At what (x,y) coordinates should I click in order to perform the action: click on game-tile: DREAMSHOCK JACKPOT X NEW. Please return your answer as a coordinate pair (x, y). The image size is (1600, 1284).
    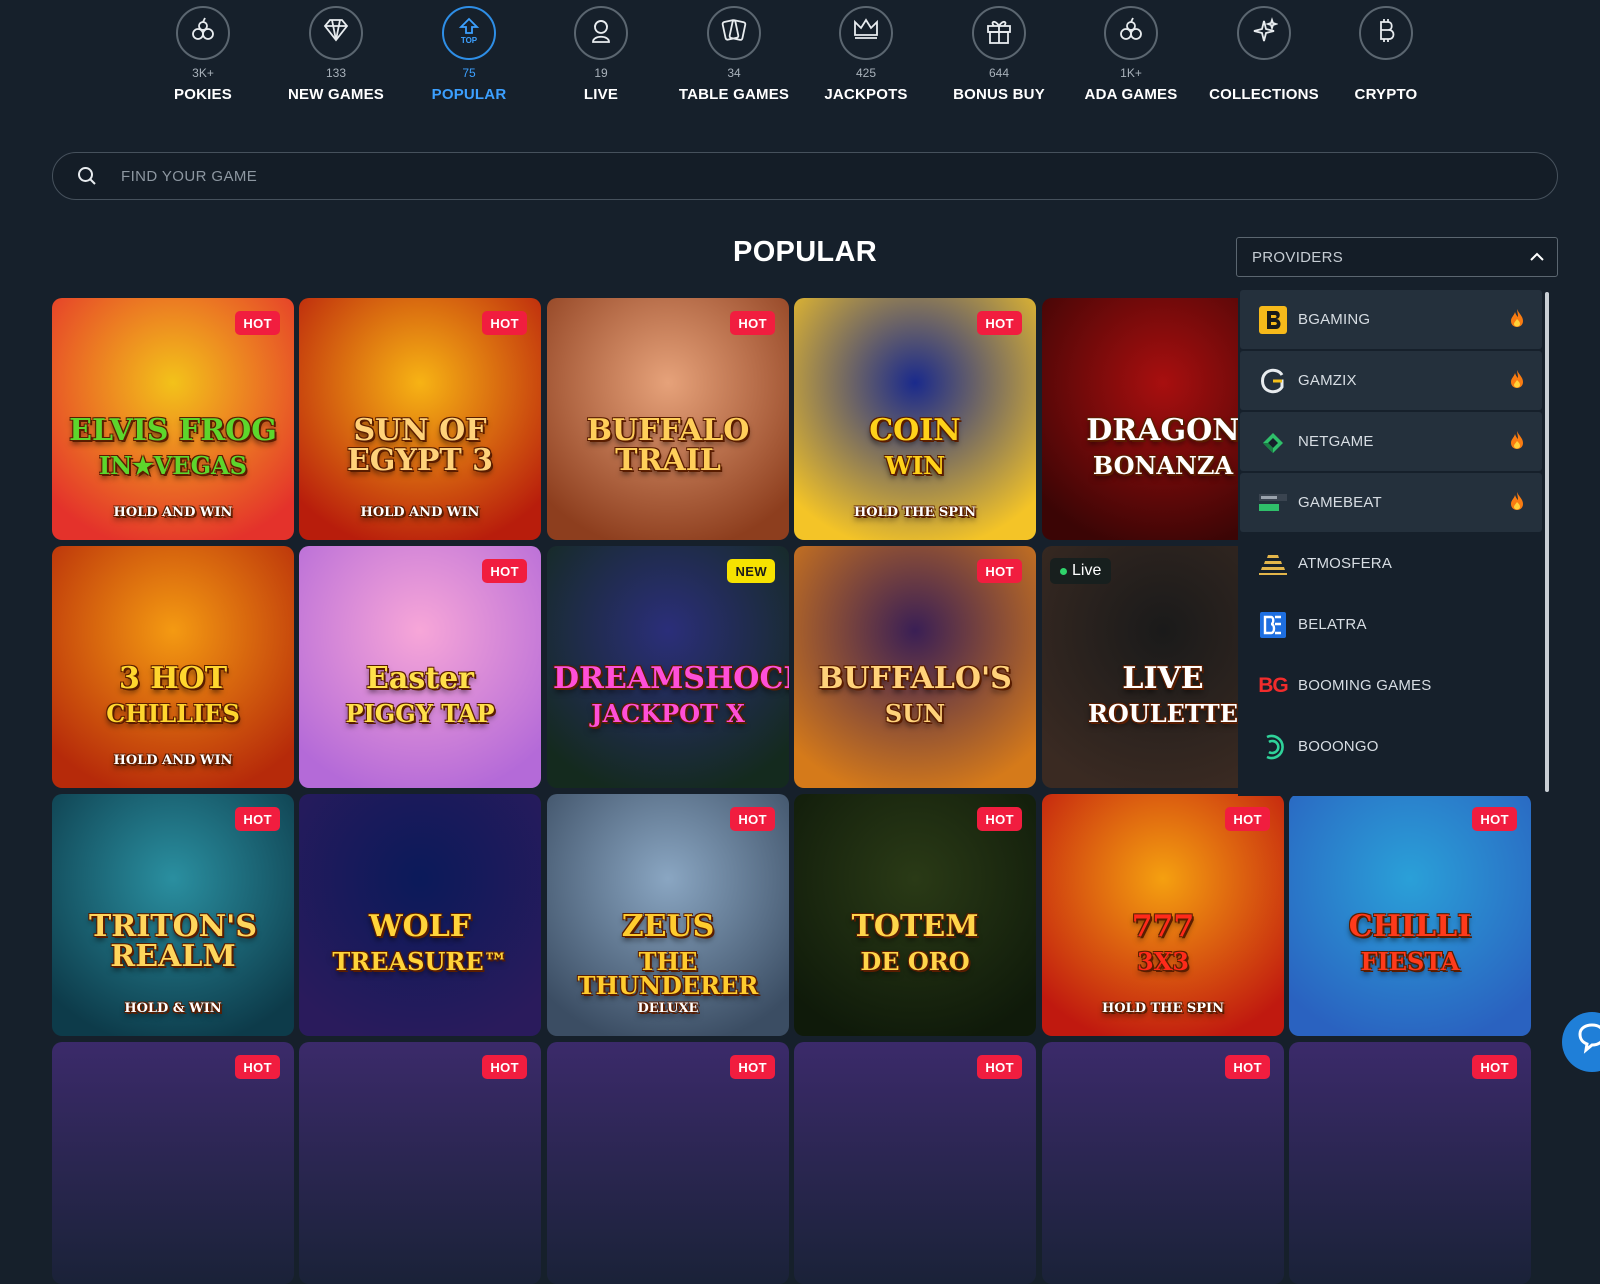
    Looking at the image, I should click on (668, 667).